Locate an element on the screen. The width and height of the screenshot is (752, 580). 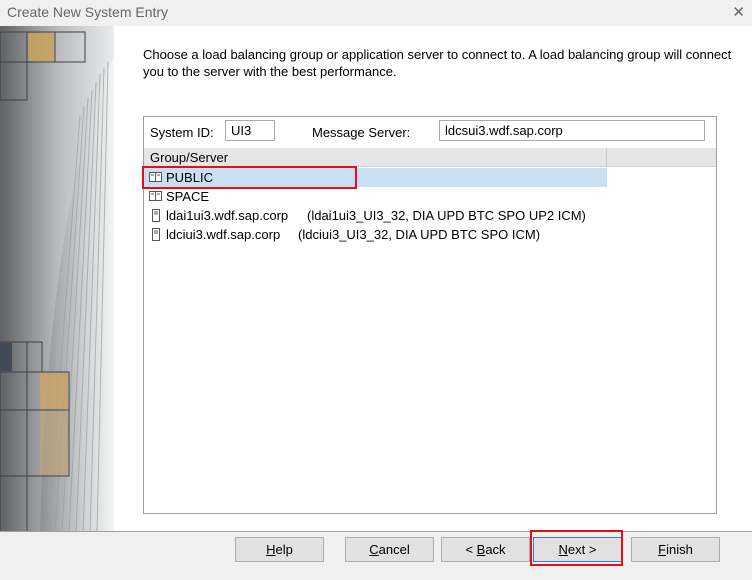
back-button: < Back is located at coordinates (485, 549).